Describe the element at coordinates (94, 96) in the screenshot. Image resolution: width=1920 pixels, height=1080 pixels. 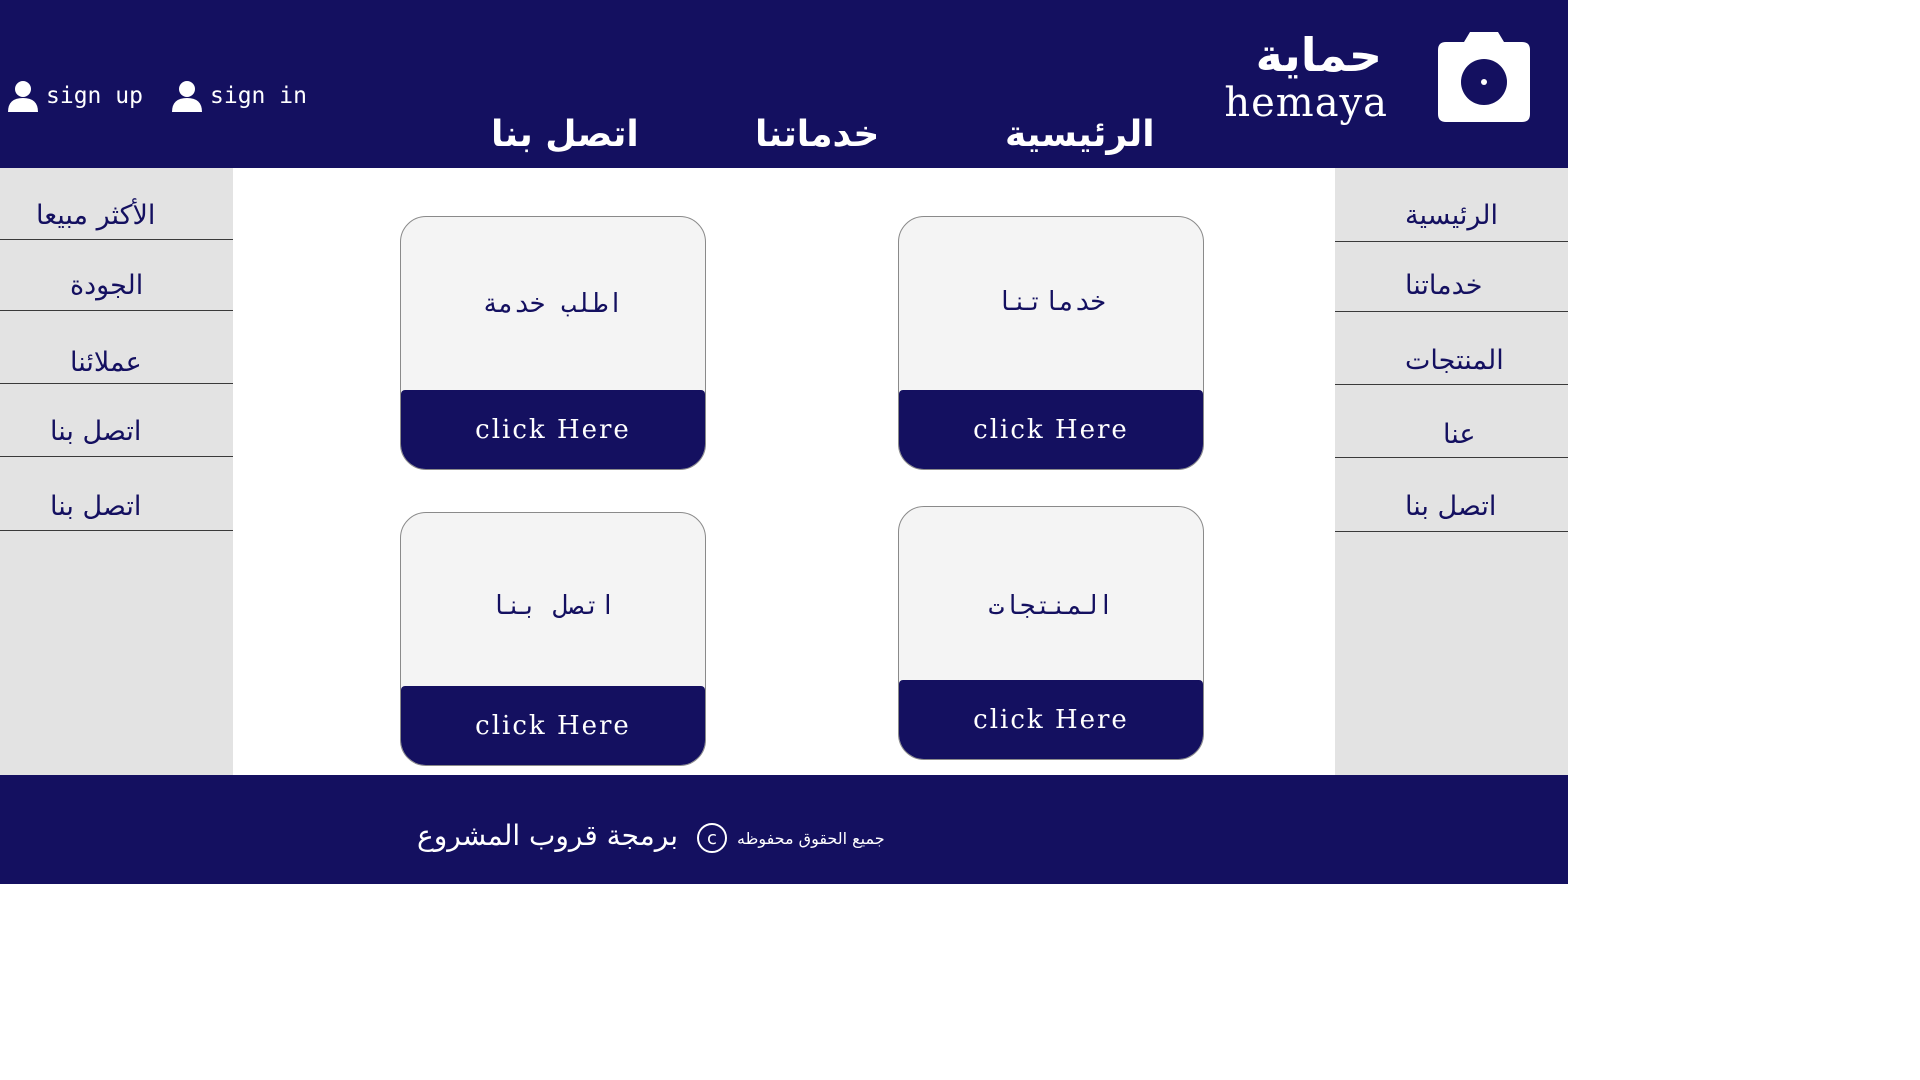
I see `sign-up-label: sign up` at that location.